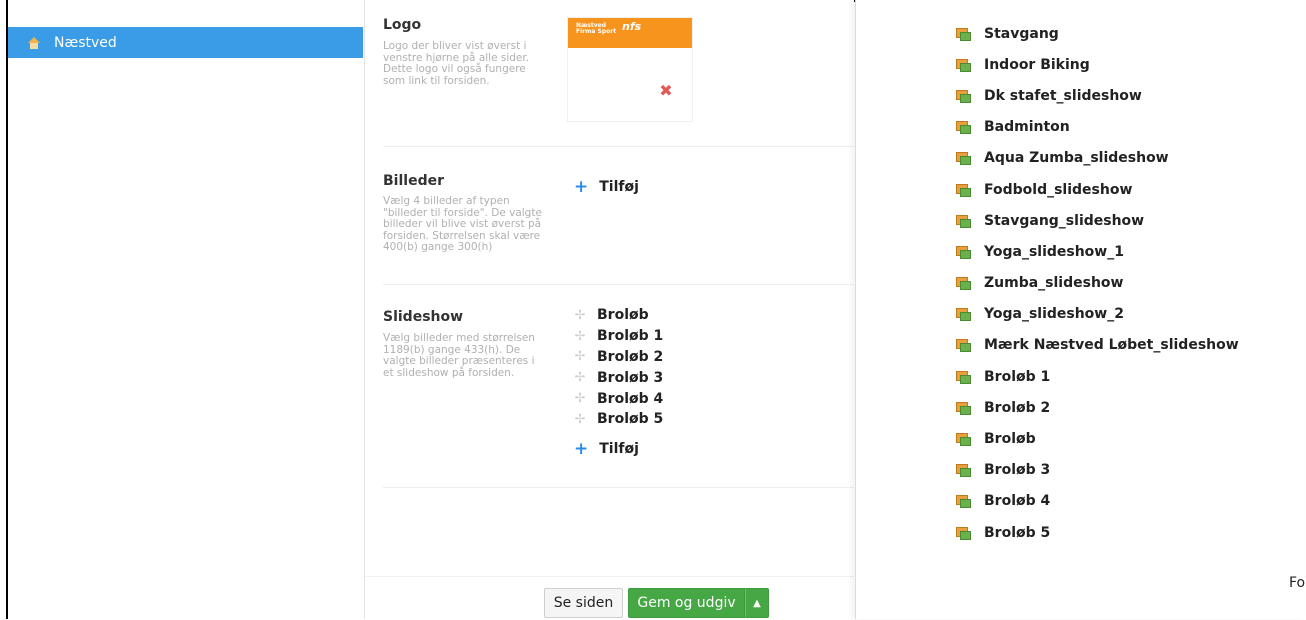 The image size is (1306, 620). What do you see at coordinates (618, 357) in the screenshot?
I see `slideshow-item: ✢ Broløb 2` at bounding box center [618, 357].